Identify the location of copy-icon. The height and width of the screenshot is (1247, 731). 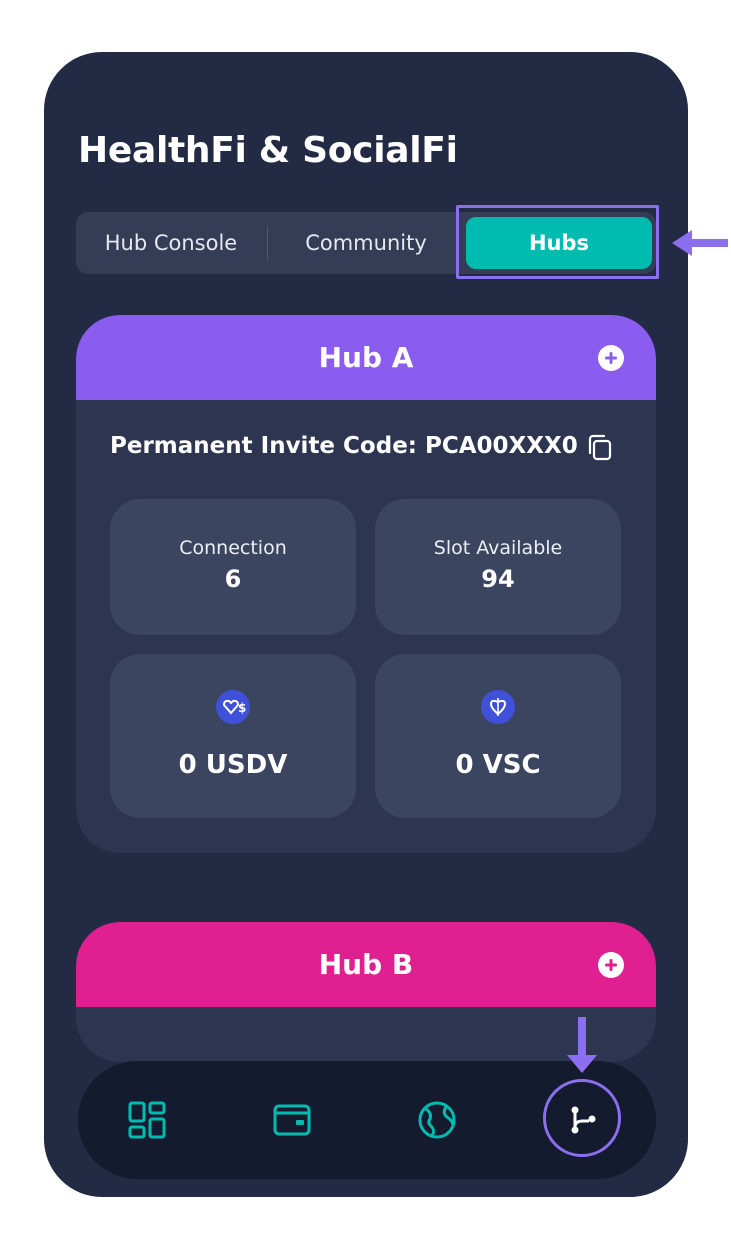
(600, 447).